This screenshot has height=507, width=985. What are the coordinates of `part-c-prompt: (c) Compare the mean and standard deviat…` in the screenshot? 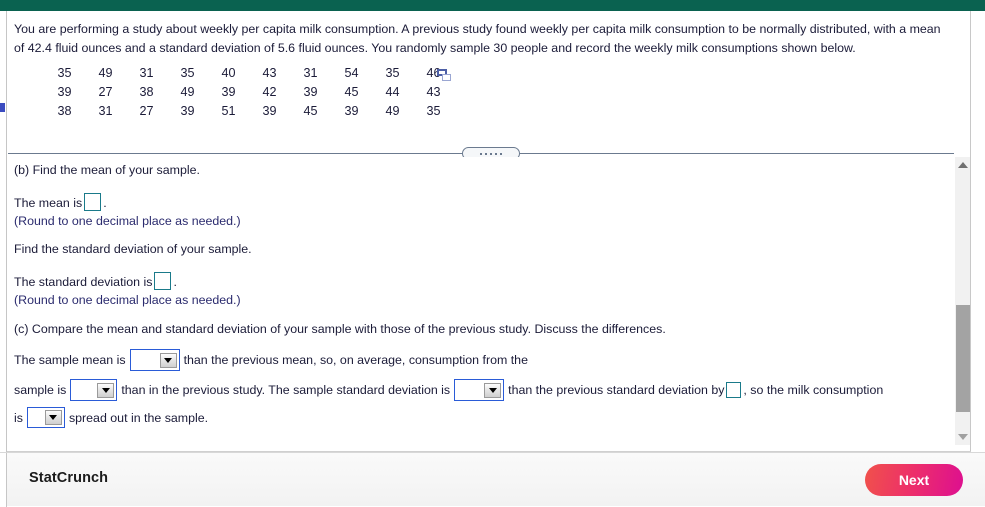 It's located at (340, 329).